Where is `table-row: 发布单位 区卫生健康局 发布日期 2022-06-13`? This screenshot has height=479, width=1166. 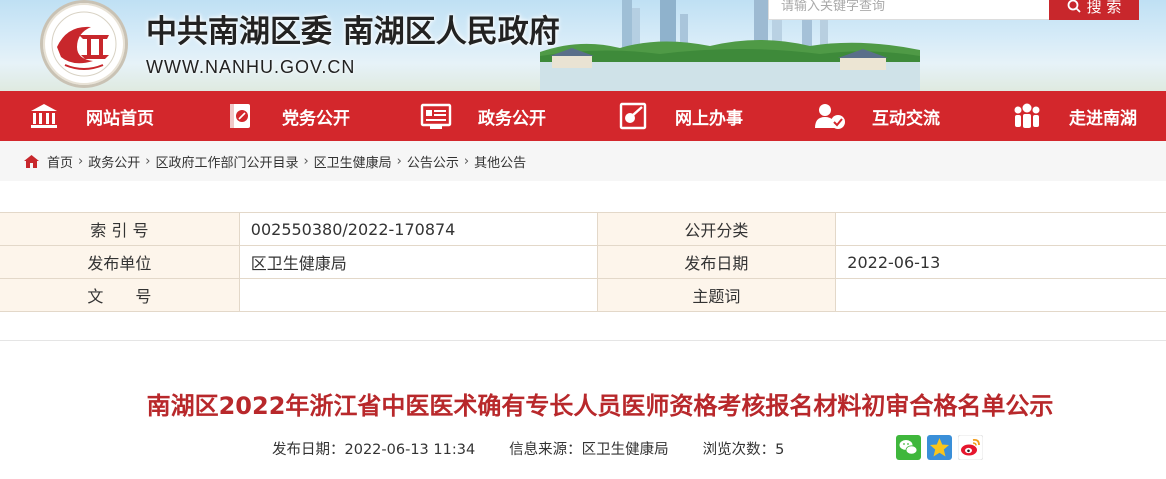 table-row: 发布单位 区卫生健康局 发布日期 2022-06-13 is located at coordinates (583, 262).